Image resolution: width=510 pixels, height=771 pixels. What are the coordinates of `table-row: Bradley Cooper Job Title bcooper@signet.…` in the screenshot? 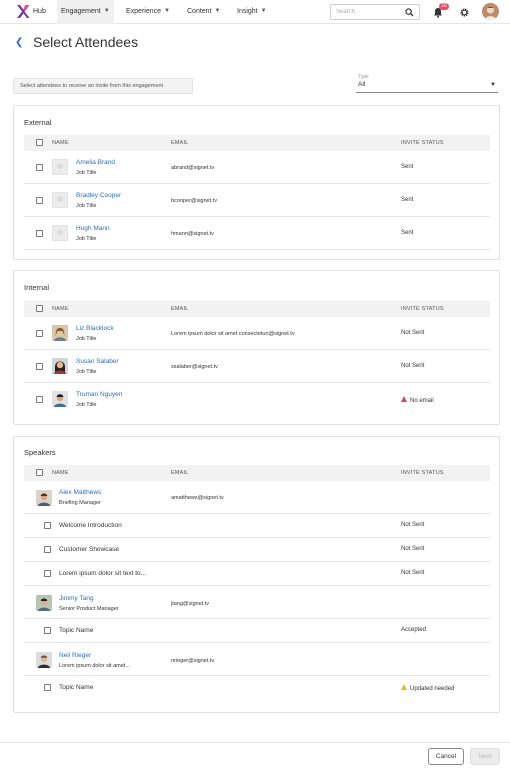 It's located at (257, 200).